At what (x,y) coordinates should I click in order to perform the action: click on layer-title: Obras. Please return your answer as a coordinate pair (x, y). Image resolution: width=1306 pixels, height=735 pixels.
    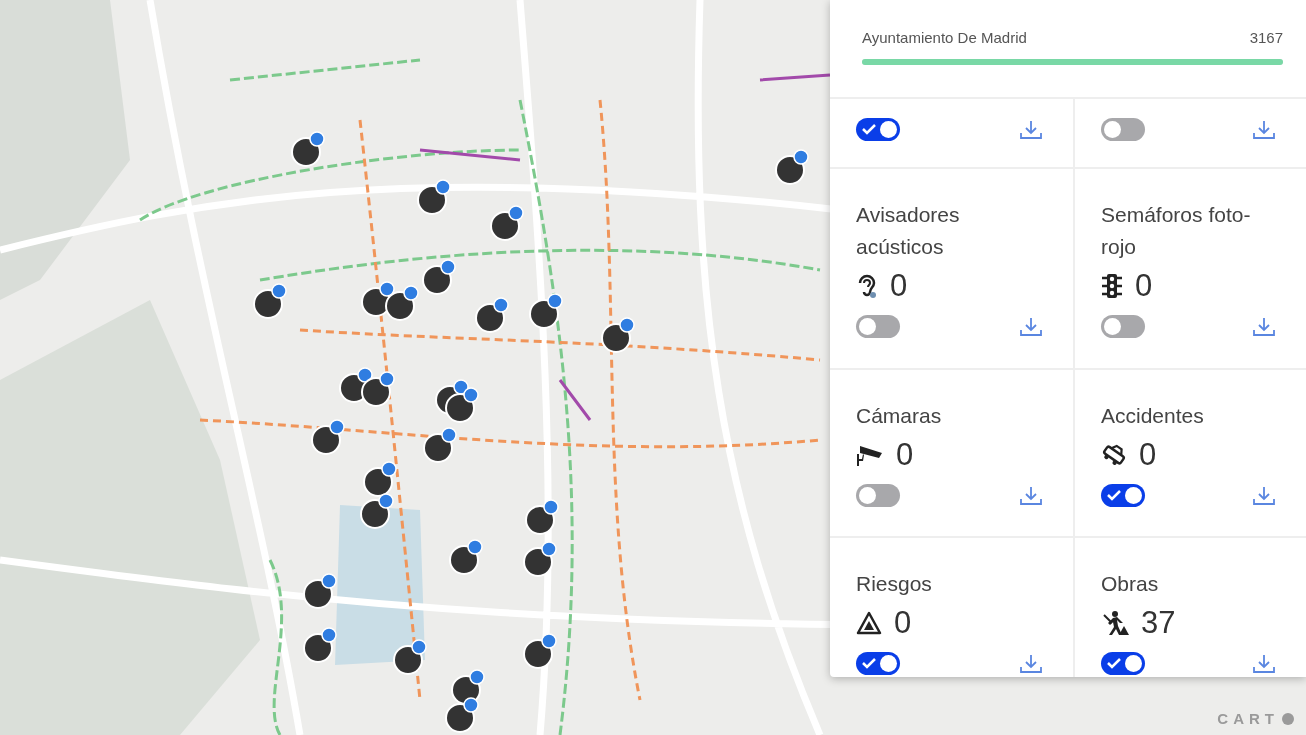
    Looking at the image, I should click on (1130, 584).